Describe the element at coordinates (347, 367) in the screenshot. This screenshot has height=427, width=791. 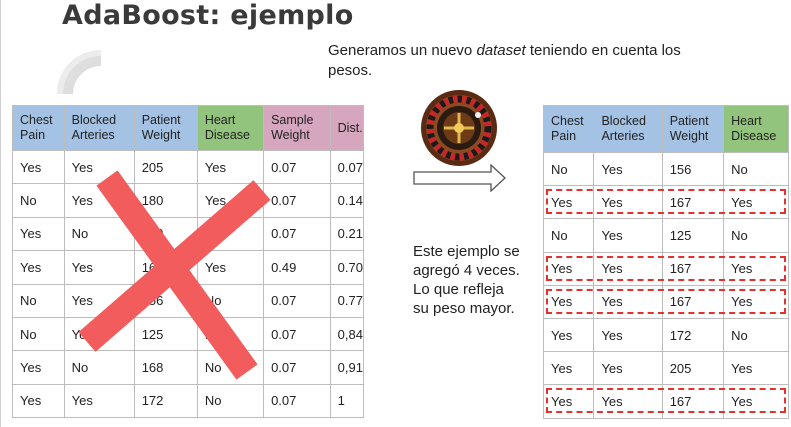
I see `table-cell: 0,91` at that location.